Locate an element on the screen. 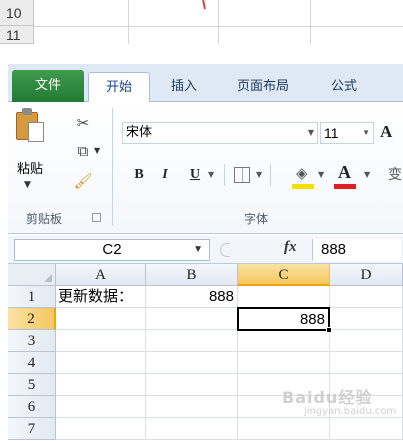 This screenshot has width=403, height=441. borders-dropdown-icon: ▼ is located at coordinates (259, 174).